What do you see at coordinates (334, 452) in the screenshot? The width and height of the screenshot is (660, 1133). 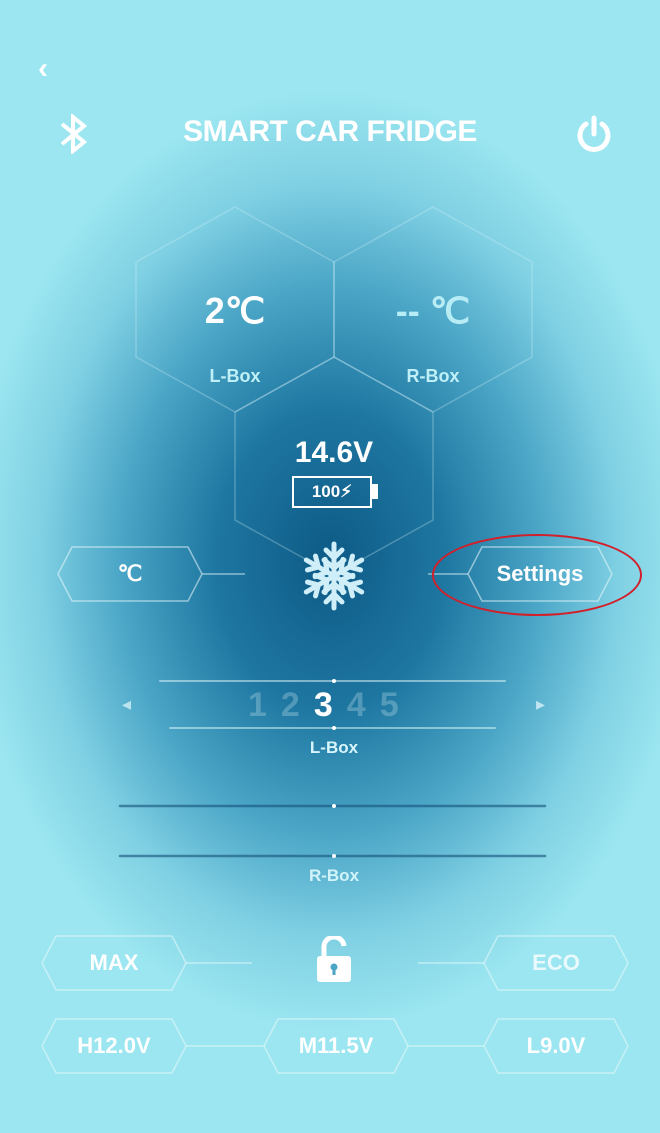 I see `battery-voltage: 14.6V` at bounding box center [334, 452].